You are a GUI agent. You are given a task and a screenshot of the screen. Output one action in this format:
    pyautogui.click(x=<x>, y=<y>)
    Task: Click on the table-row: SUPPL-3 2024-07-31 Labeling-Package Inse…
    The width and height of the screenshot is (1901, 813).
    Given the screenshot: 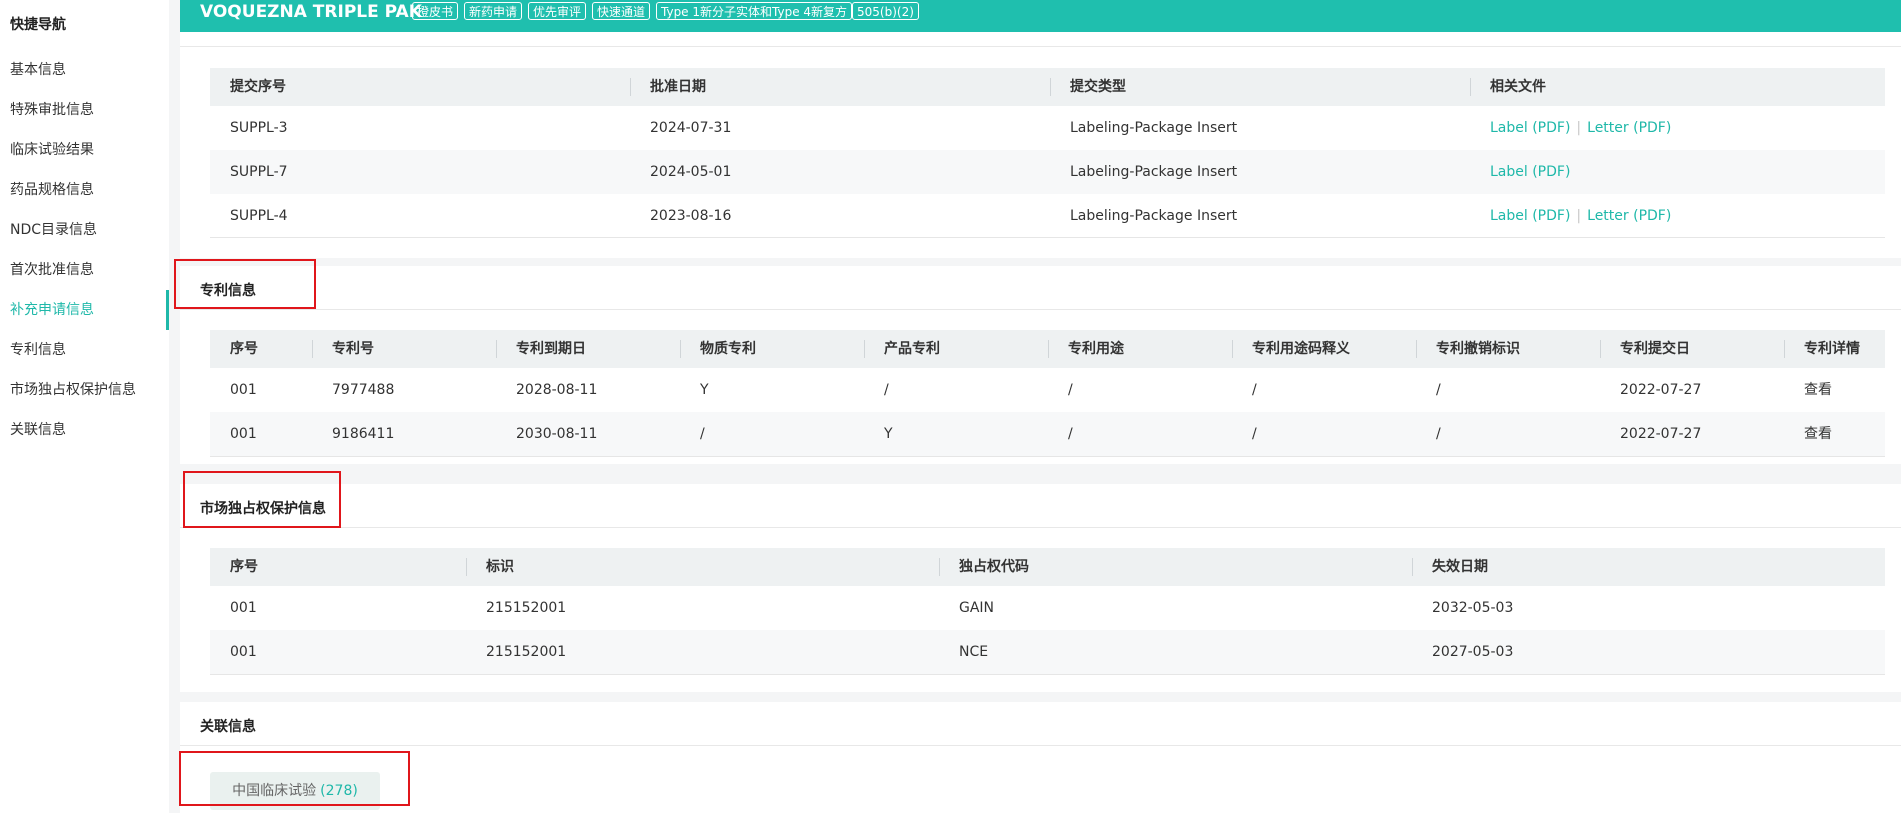 What is the action you would take?
    pyautogui.click(x=1047, y=128)
    